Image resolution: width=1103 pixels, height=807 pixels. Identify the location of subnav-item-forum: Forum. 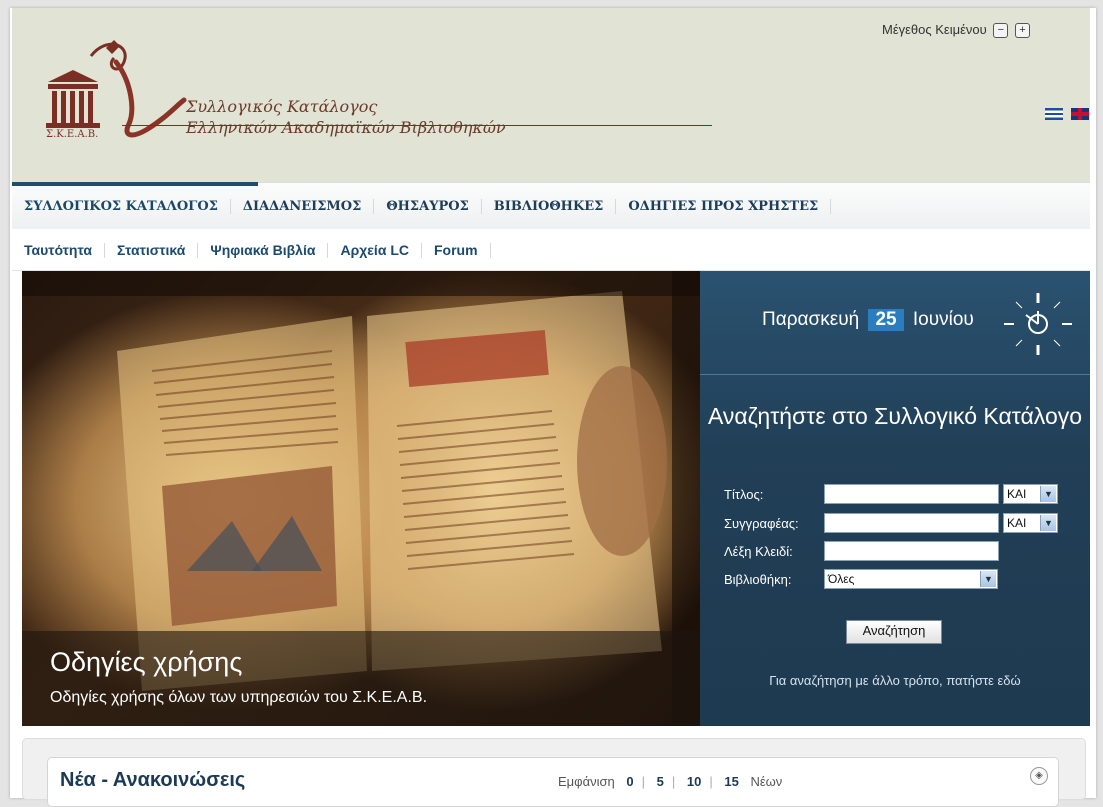
(456, 250).